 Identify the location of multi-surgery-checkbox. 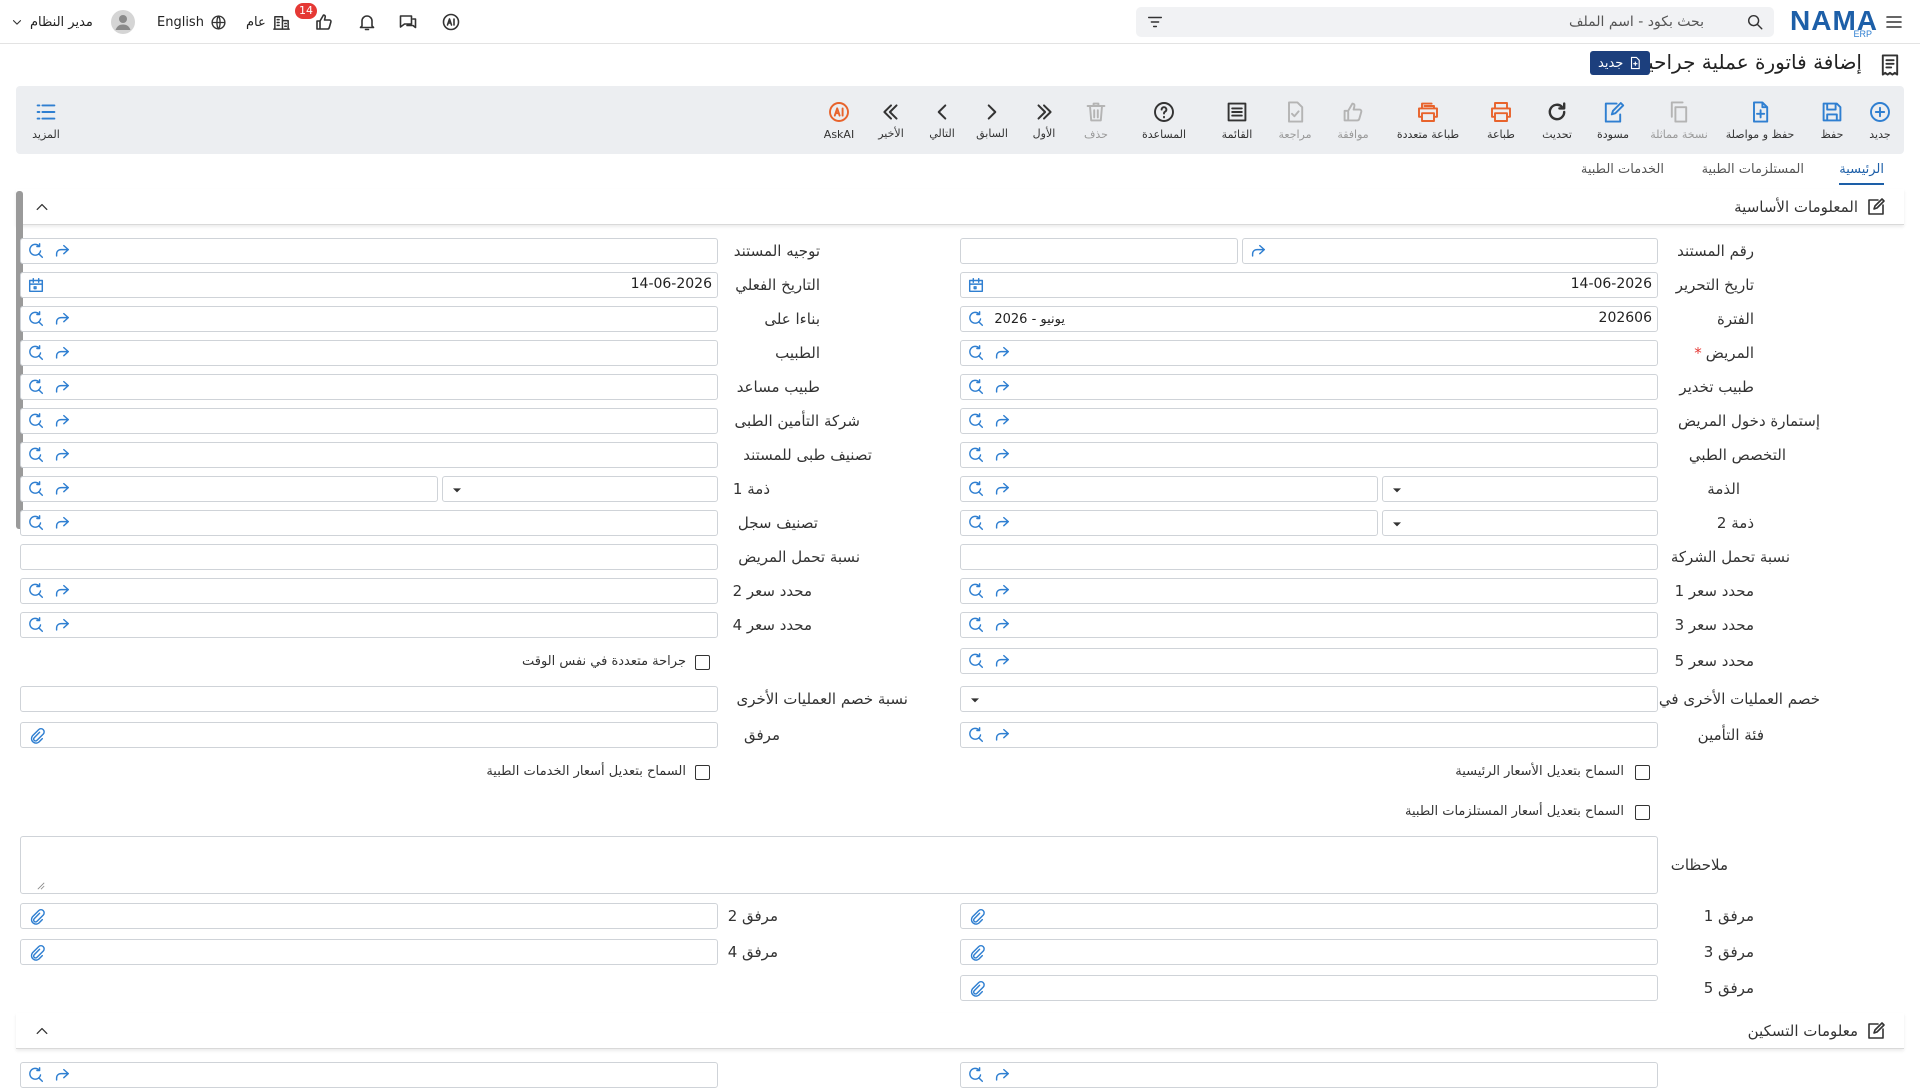
(702, 662).